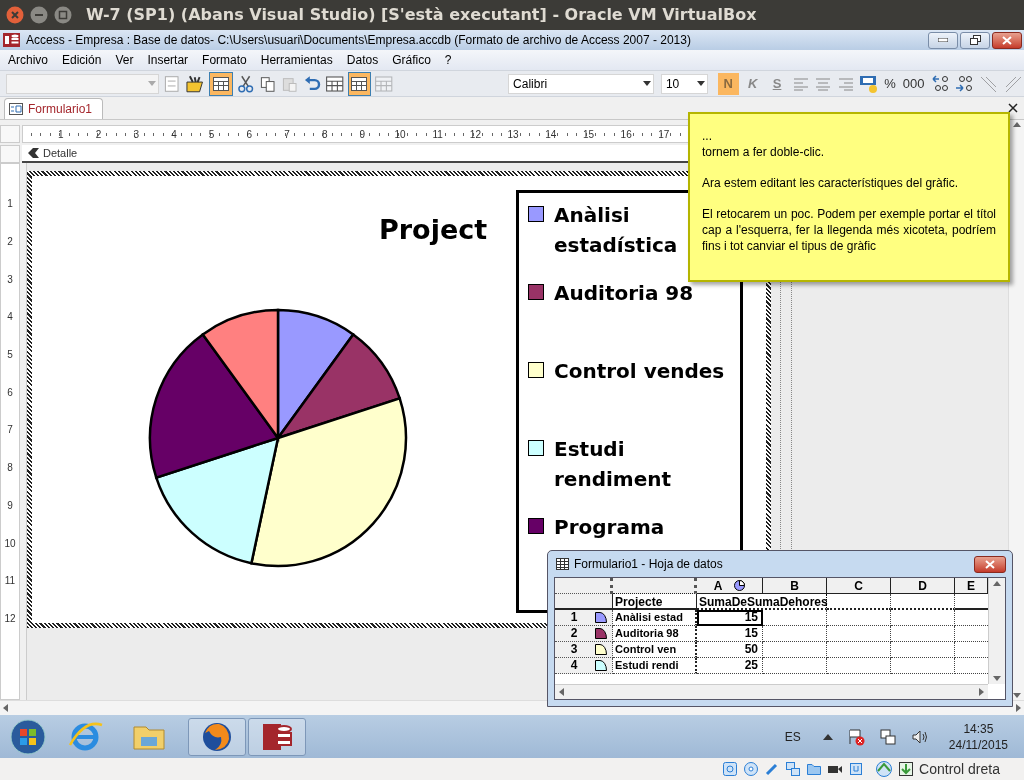  I want to click on legend-label: Estudi rendiment, so click(613, 464).